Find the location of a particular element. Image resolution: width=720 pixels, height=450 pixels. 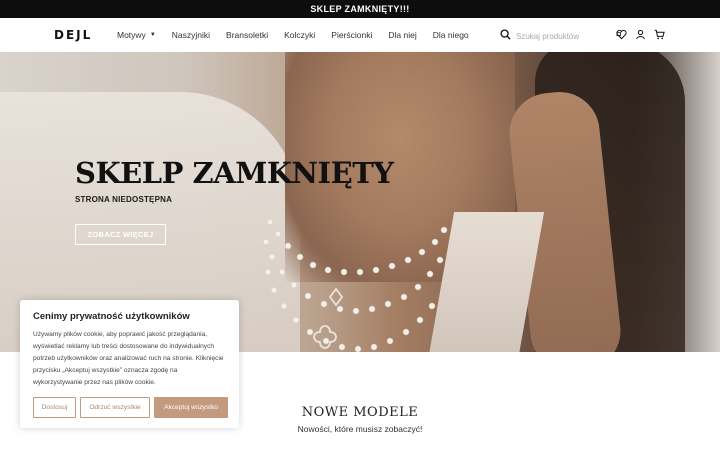

header-icons is located at coordinates (644, 34).